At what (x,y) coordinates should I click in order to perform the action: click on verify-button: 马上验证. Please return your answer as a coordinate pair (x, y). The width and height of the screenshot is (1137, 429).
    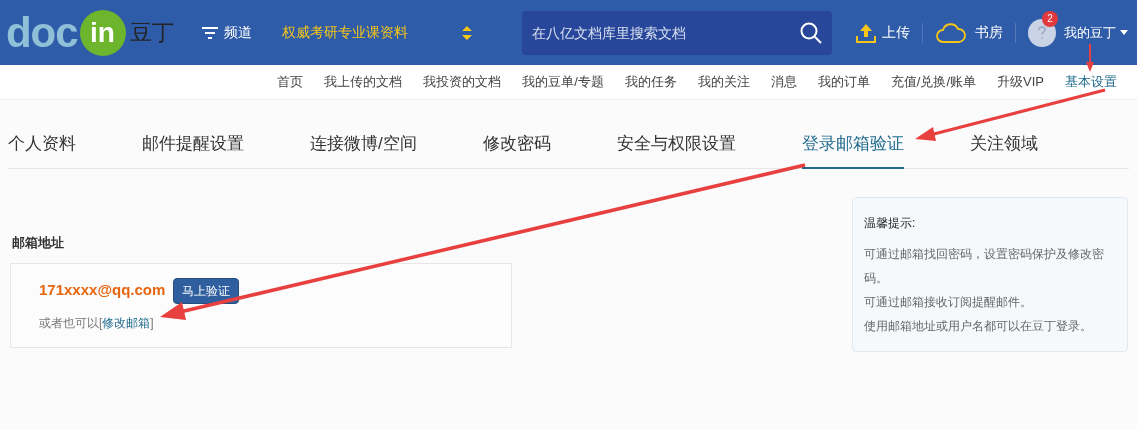
    Looking at the image, I should click on (206, 290).